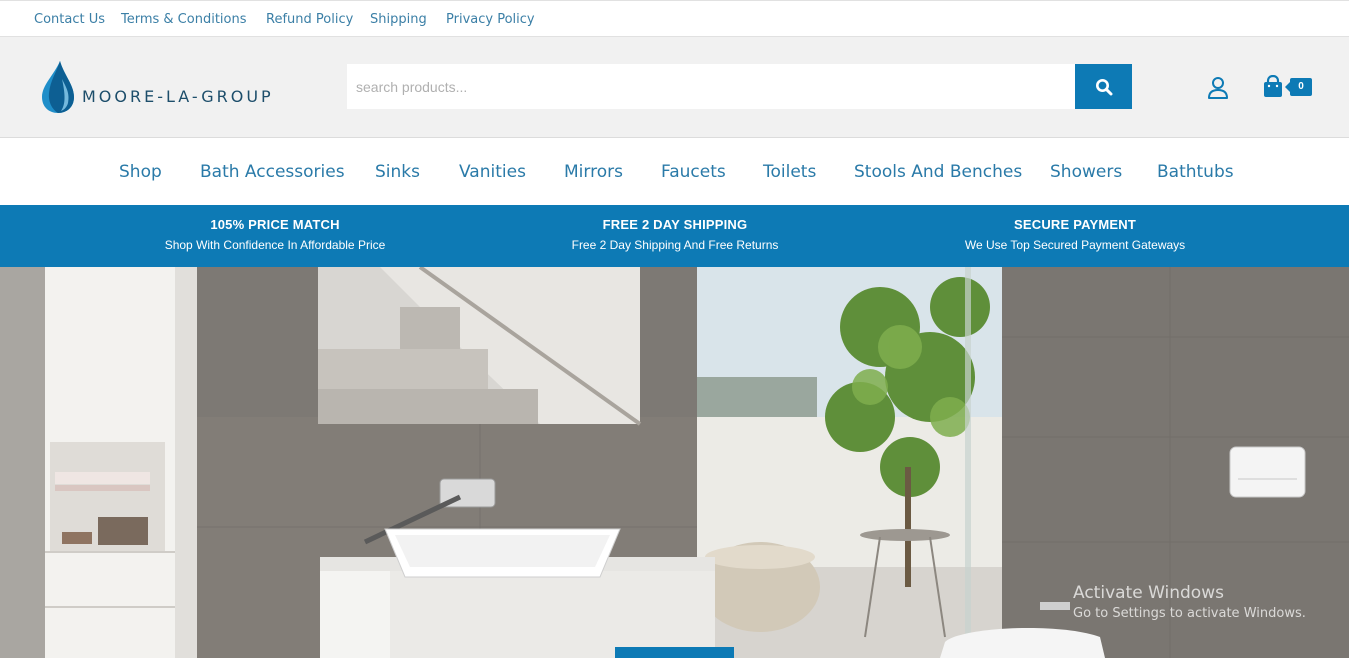 The width and height of the screenshot is (1349, 658). What do you see at coordinates (58, 87) in the screenshot?
I see `water-drop-icon` at bounding box center [58, 87].